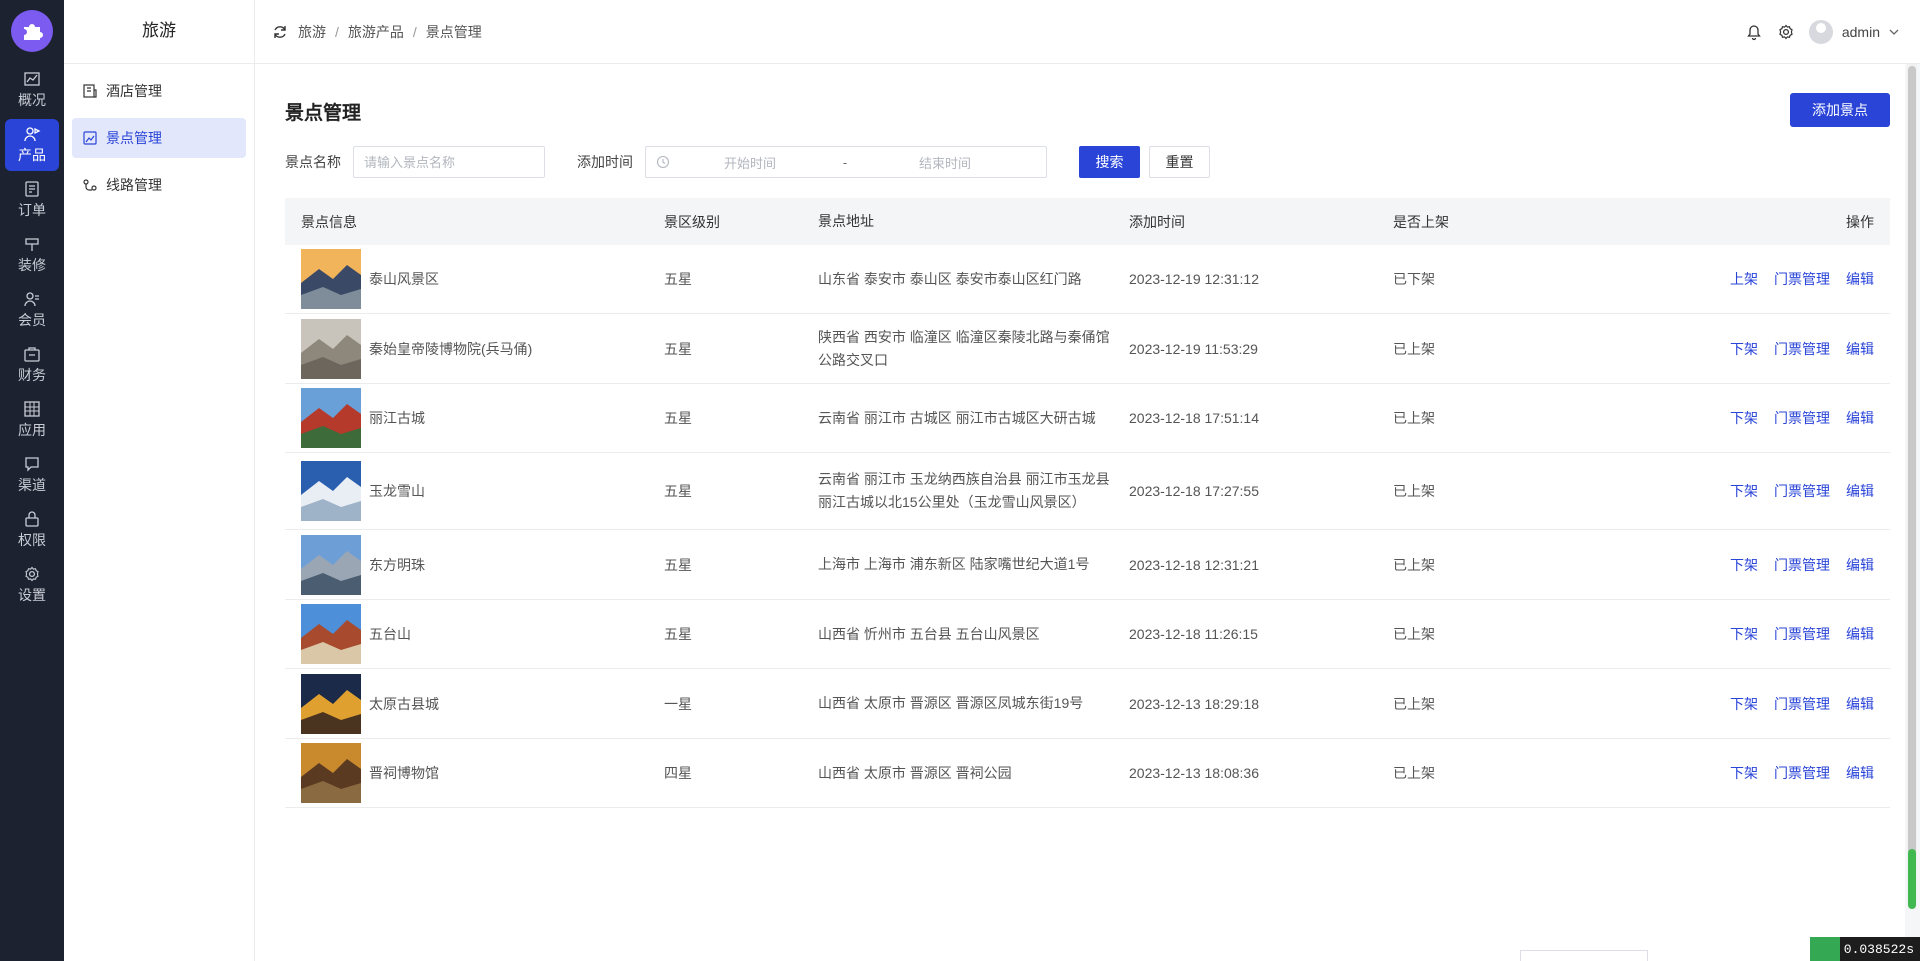 The image size is (1920, 961). I want to click on breadcrumb: 旅游 / 旅游产品 / 景点管理, so click(390, 32).